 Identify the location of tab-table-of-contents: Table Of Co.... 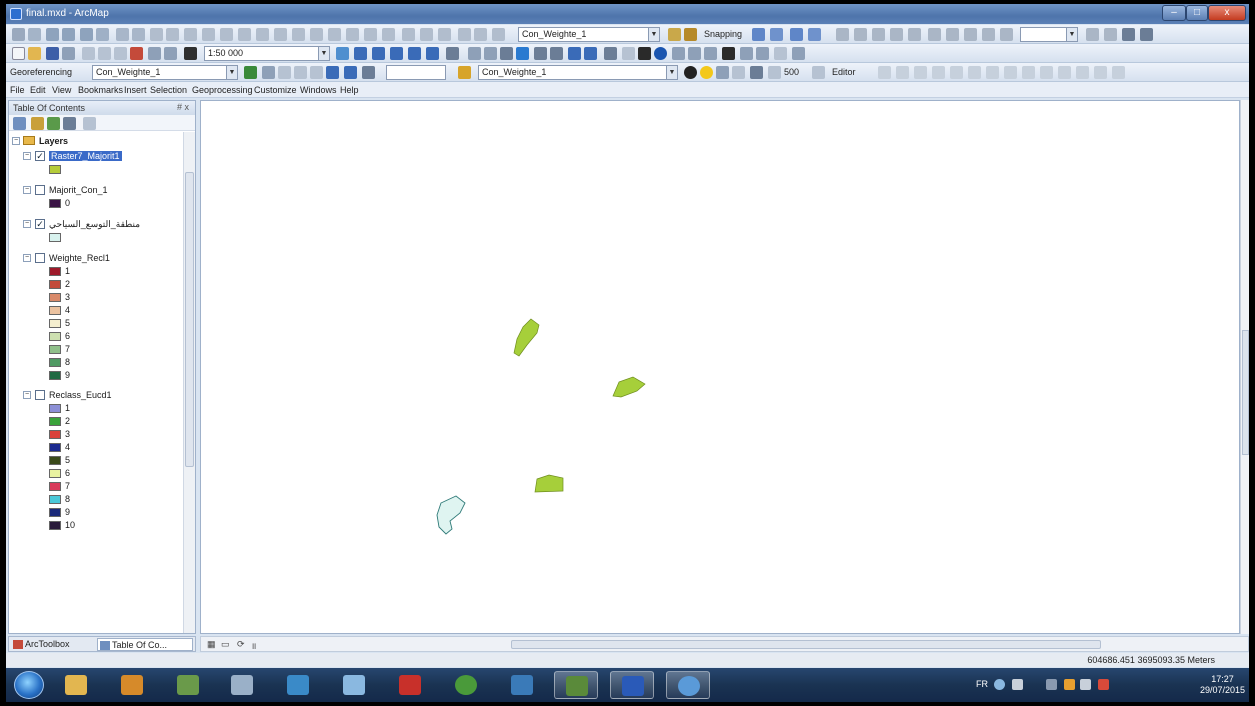
(145, 644).